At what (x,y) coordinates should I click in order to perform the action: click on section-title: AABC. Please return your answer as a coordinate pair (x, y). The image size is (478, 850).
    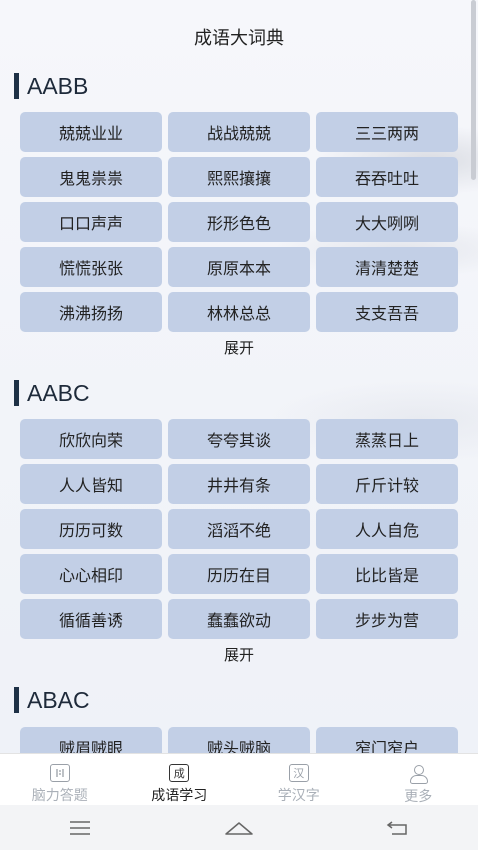
    Looking at the image, I should click on (58, 392).